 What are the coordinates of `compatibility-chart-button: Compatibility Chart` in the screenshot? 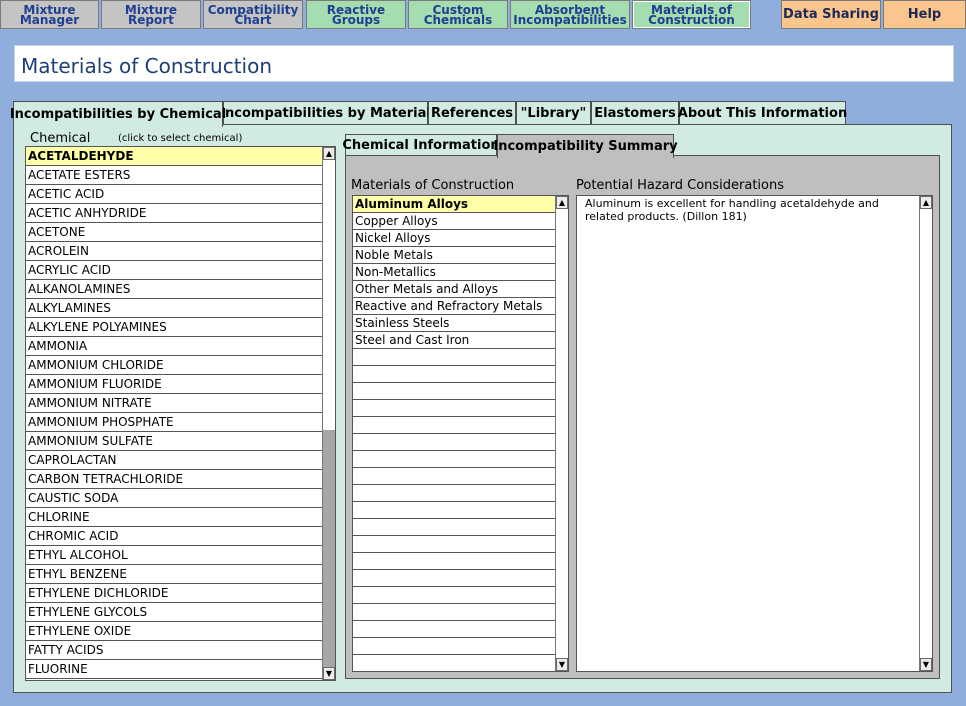 It's located at (253, 14).